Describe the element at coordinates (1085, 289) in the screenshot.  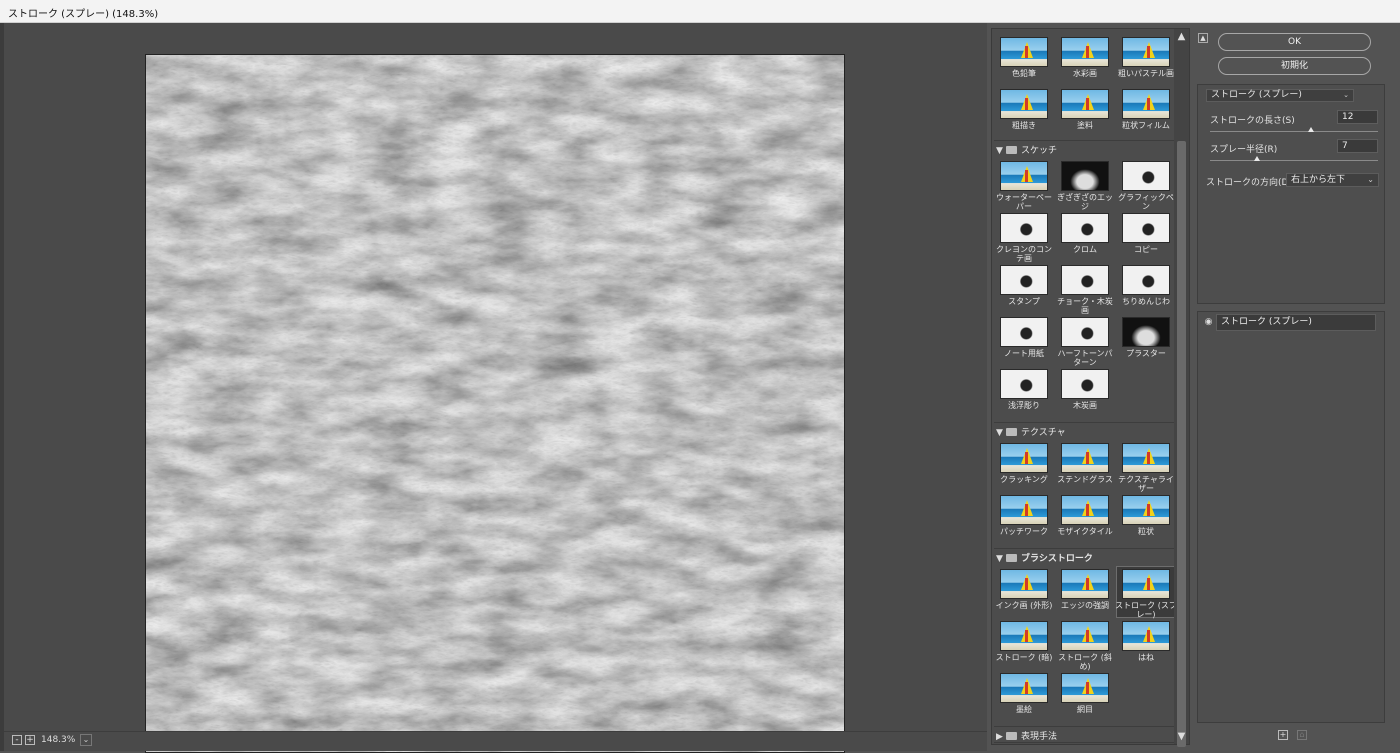
I see `filter-thumbnail: チョーク・木炭画` at that location.